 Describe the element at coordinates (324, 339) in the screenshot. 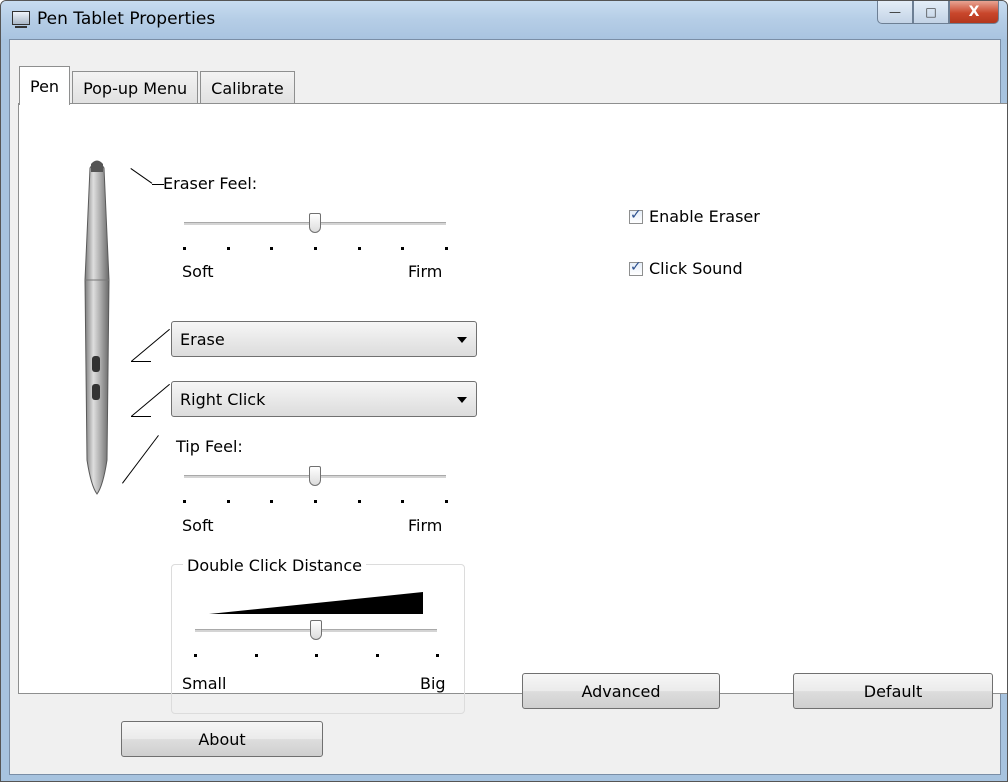

I see `upper-side-button-dropdown: Erase` at that location.